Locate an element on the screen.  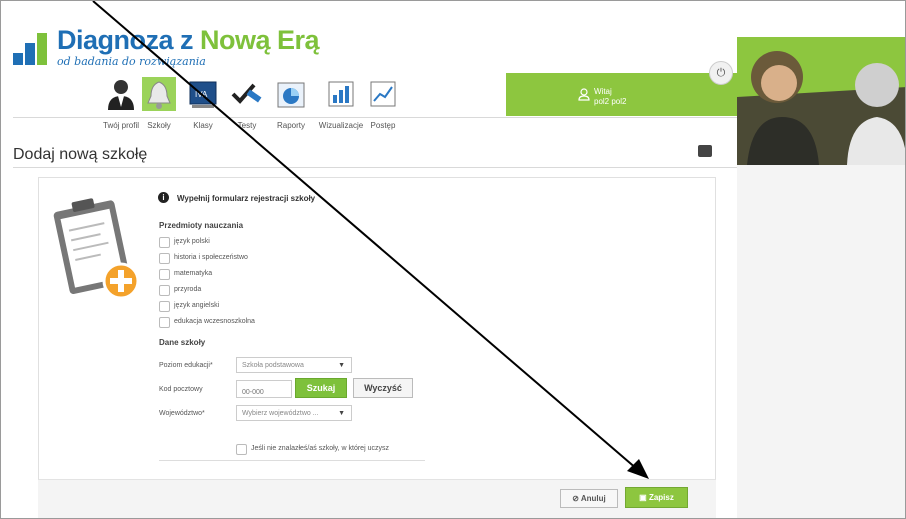
nav-item-visualizations: Wizualizacje is located at coordinates (341, 103).